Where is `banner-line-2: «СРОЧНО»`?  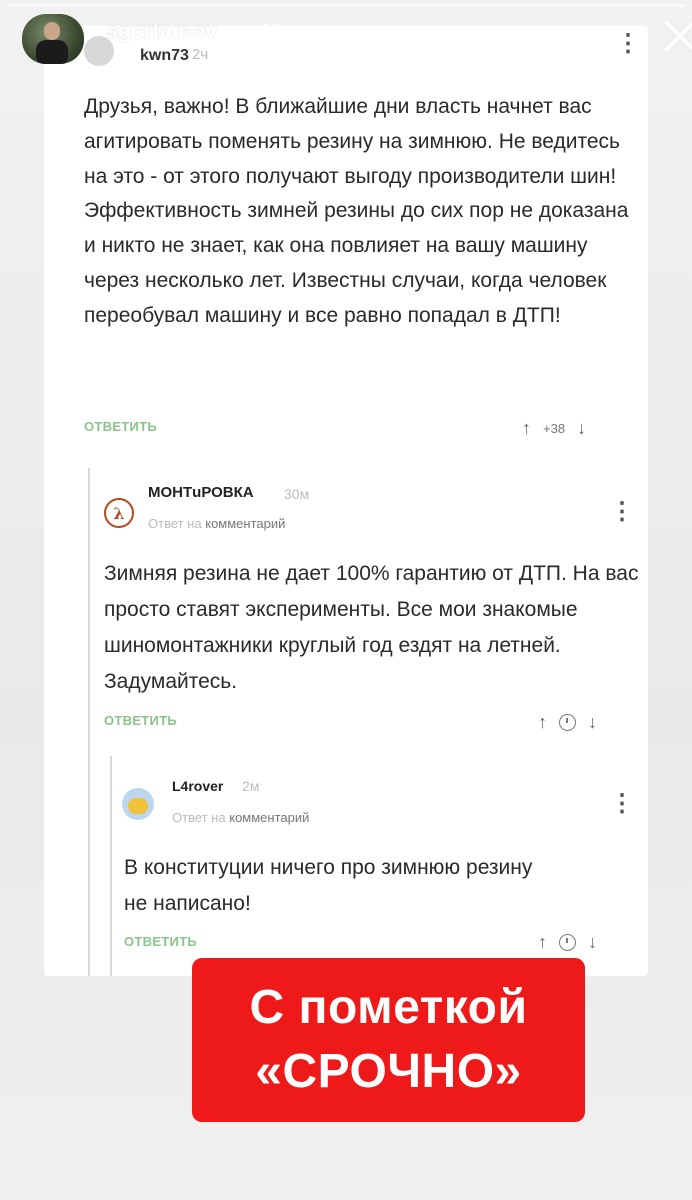
banner-line-2: «СРОЧНО» is located at coordinates (388, 1071).